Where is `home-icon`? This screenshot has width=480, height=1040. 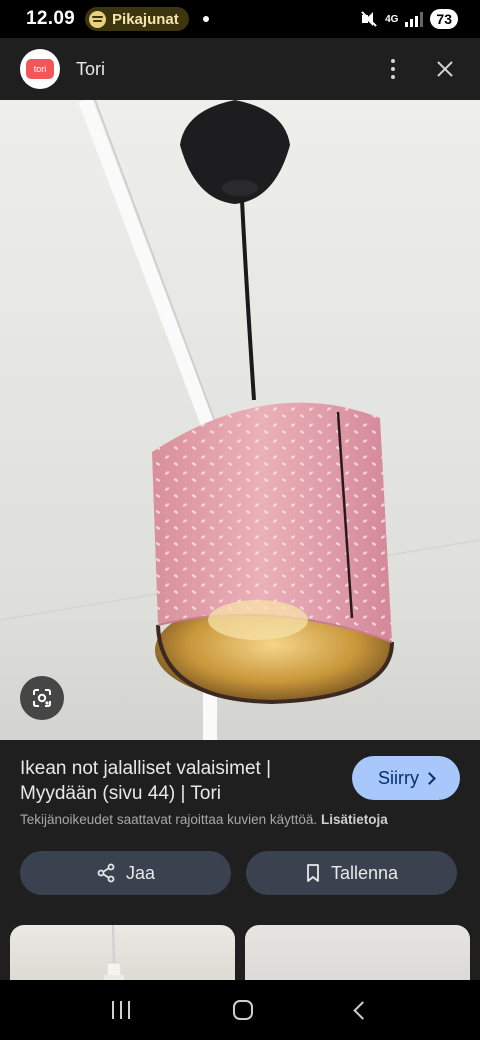
home-icon is located at coordinates (242, 1010).